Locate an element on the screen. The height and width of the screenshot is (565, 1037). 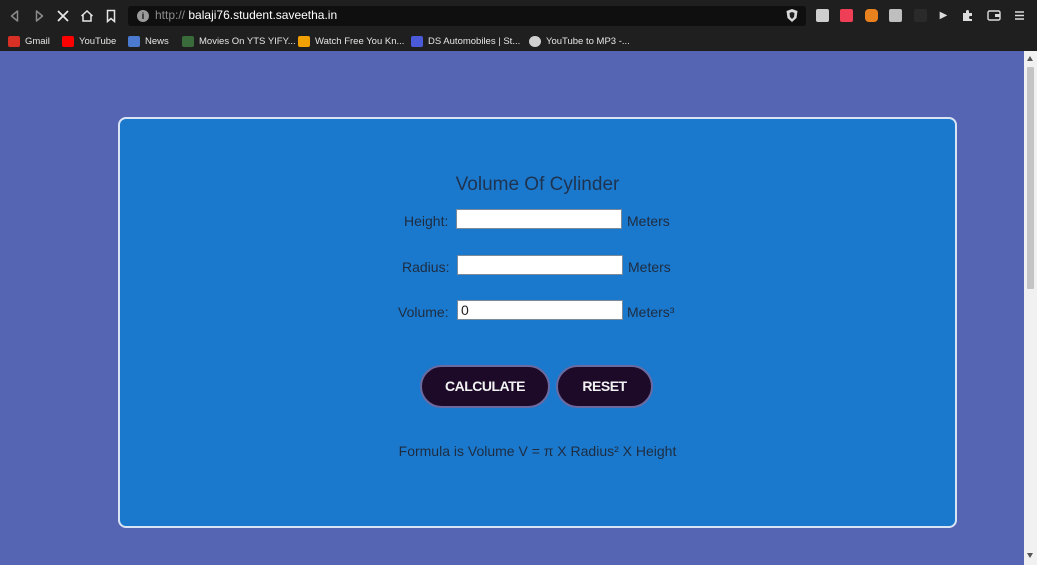
calculate-button: CALCULATE is located at coordinates (485, 386).